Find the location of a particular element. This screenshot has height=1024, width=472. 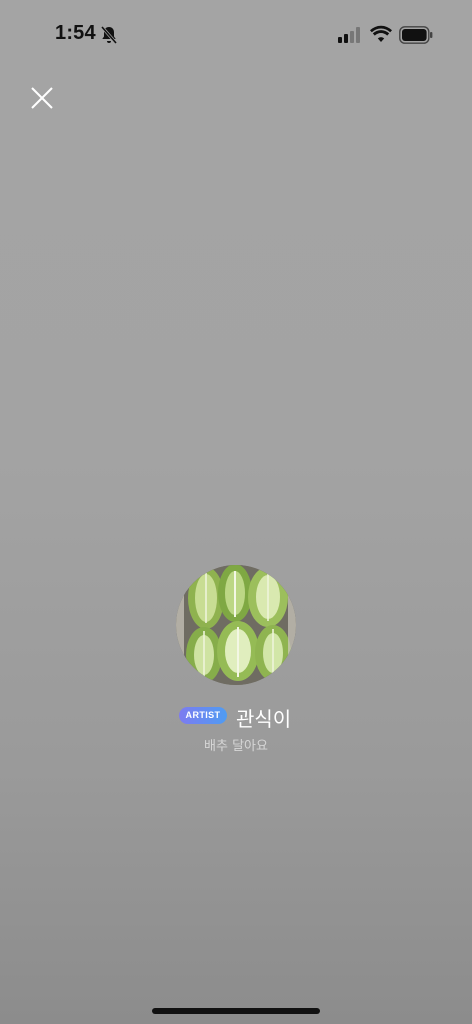

avatar is located at coordinates (236, 625).